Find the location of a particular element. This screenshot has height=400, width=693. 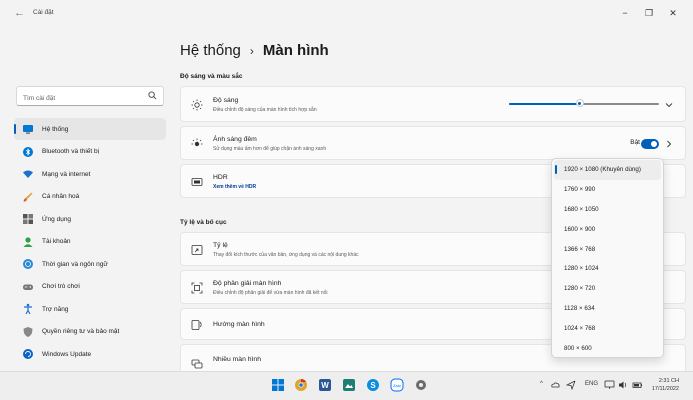

sidebar-item-label: Cá nhân hoá is located at coordinates (61, 196).